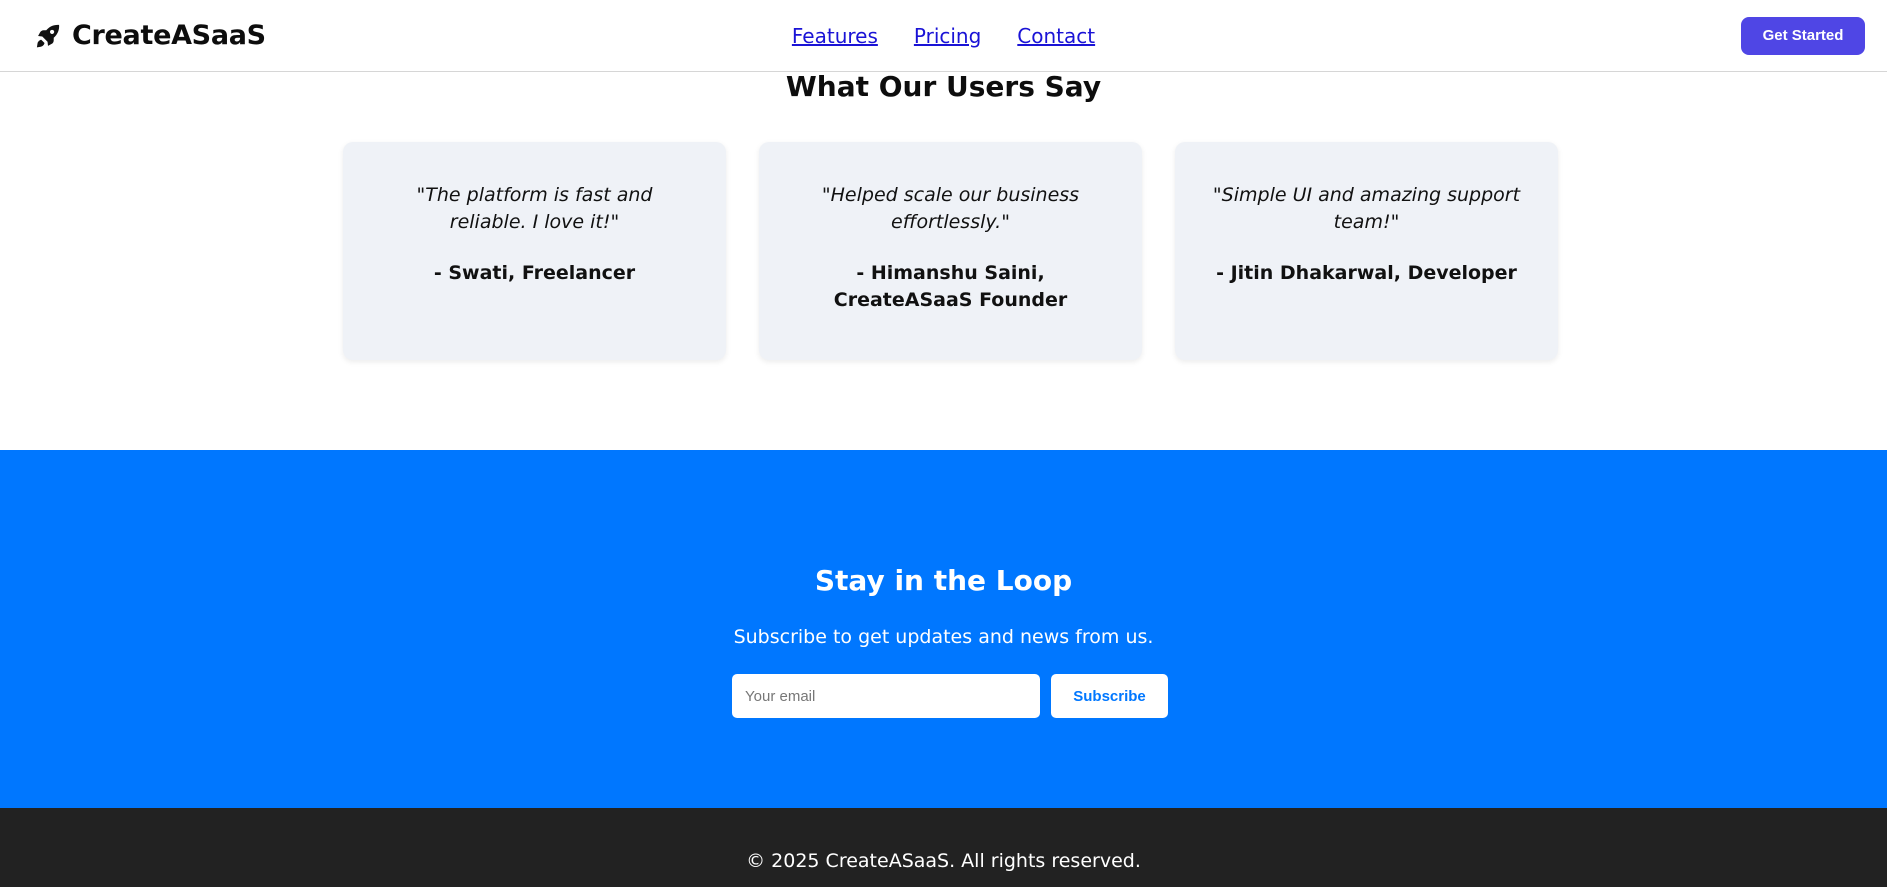 This screenshot has width=1887, height=887. Describe the element at coordinates (534, 273) in the screenshot. I see `testimonial-author: - Swati, Freelancer` at that location.